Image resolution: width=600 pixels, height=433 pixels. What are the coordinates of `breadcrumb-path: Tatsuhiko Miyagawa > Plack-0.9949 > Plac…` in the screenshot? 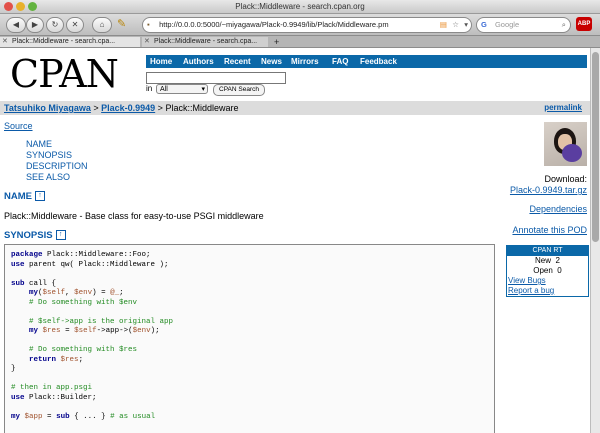 It's located at (121, 108).